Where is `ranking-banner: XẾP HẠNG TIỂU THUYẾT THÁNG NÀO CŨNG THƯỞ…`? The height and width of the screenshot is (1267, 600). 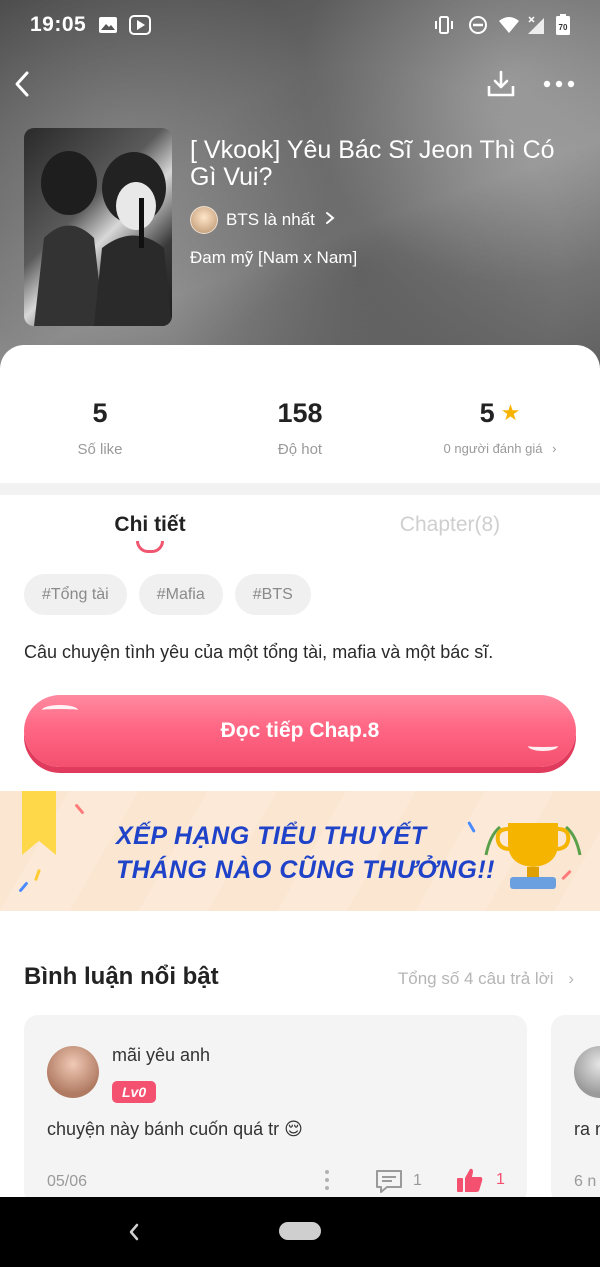 ranking-banner: XẾP HẠNG TIỂU THUYẾT THÁNG NÀO CŨNG THƯỞ… is located at coordinates (300, 851).